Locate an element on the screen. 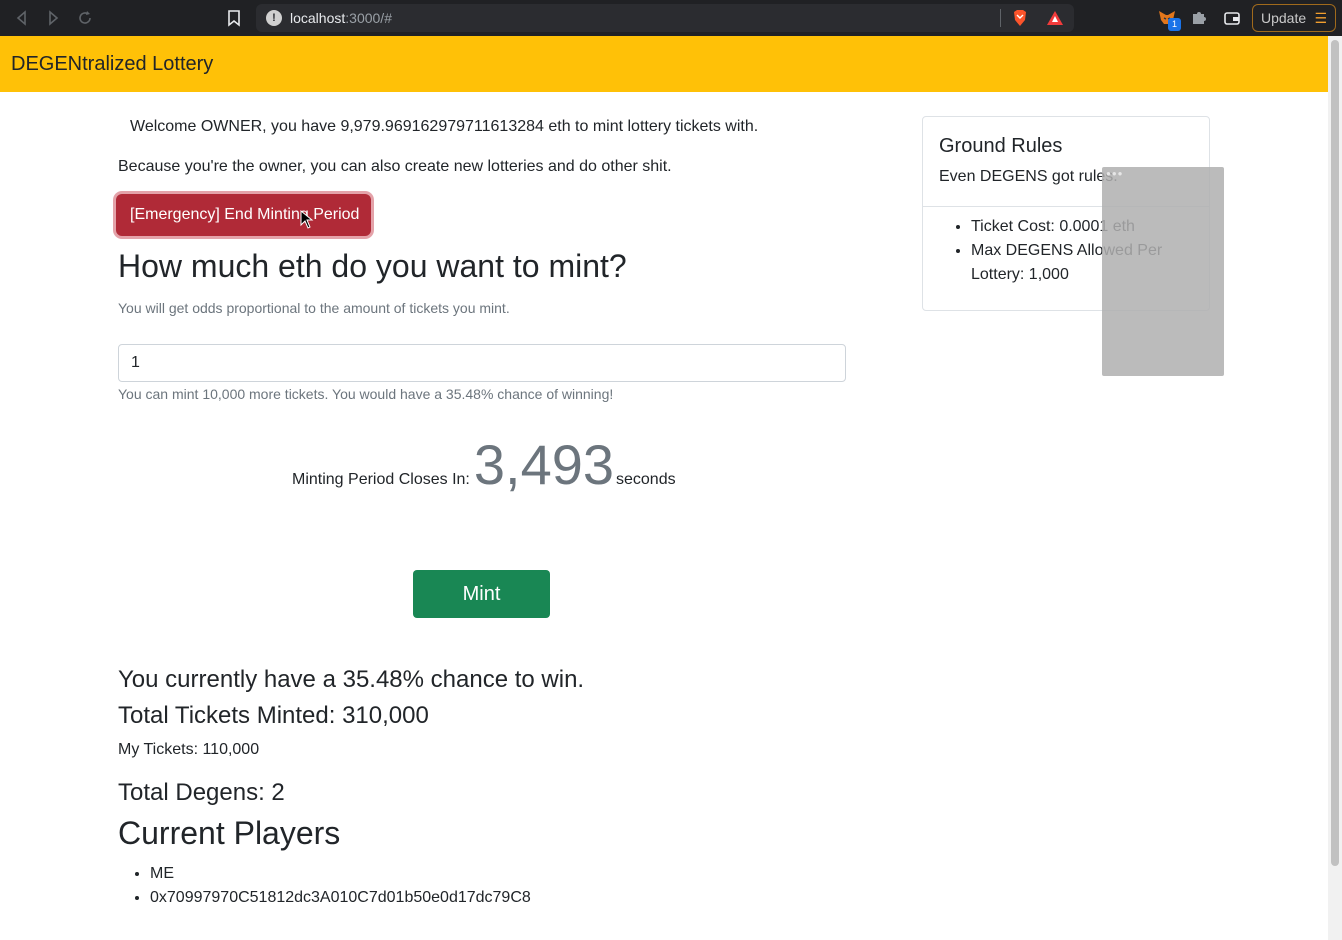  overlay-window: ●●● is located at coordinates (1163, 271).